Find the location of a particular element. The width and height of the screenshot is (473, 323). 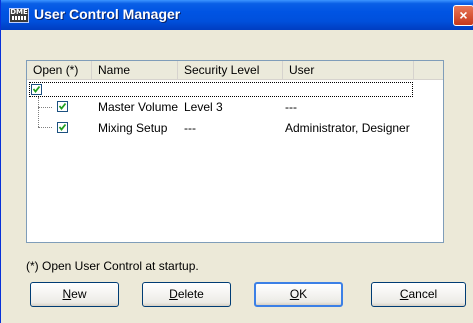

new-mnemonic: N is located at coordinates (67, 294).